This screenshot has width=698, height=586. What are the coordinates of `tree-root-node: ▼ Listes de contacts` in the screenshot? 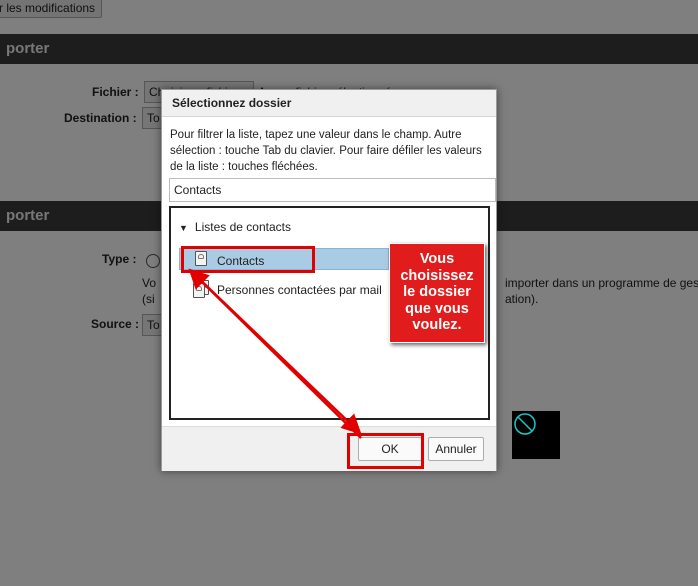 It's located at (235, 227).